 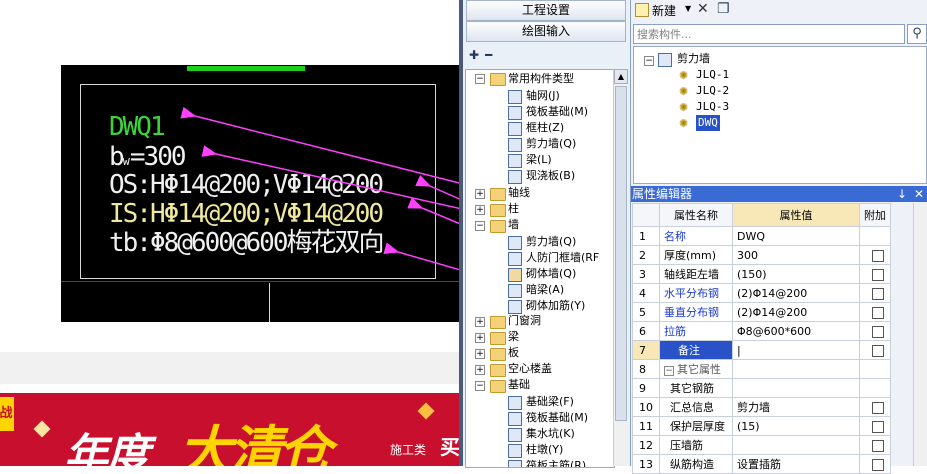 I want to click on tree-item-foundation-beam: 基础梁(F), so click(x=550, y=402).